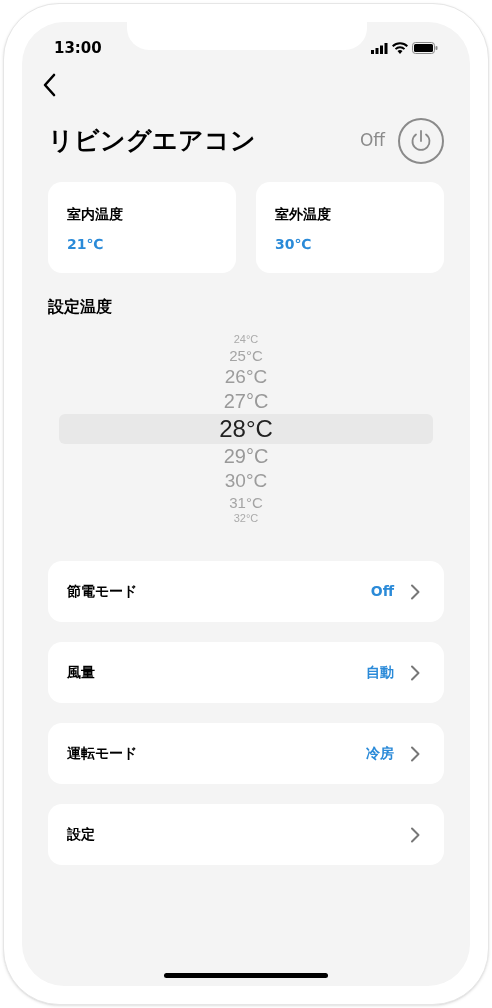 The width and height of the screenshot is (492, 1008). I want to click on picker-option: 24°C, so click(246, 339).